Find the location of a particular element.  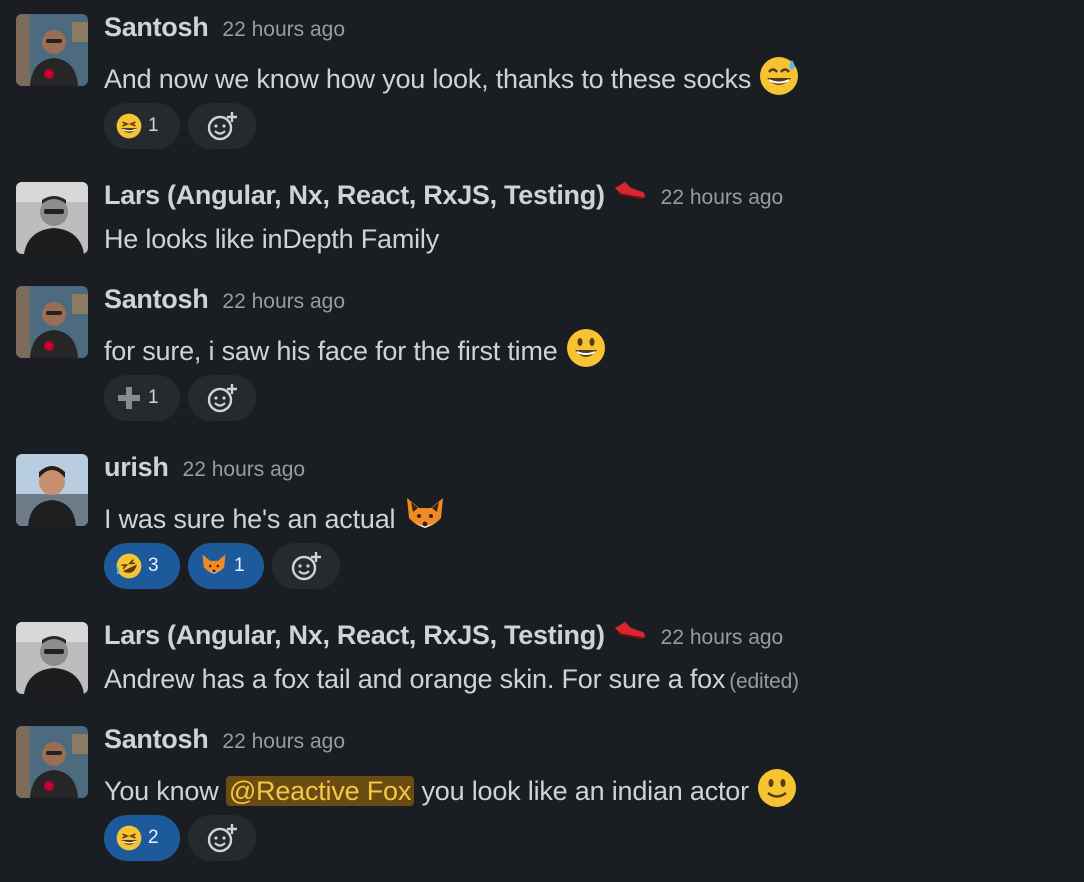

reactions-bar: 3 1 is located at coordinates (222, 566).